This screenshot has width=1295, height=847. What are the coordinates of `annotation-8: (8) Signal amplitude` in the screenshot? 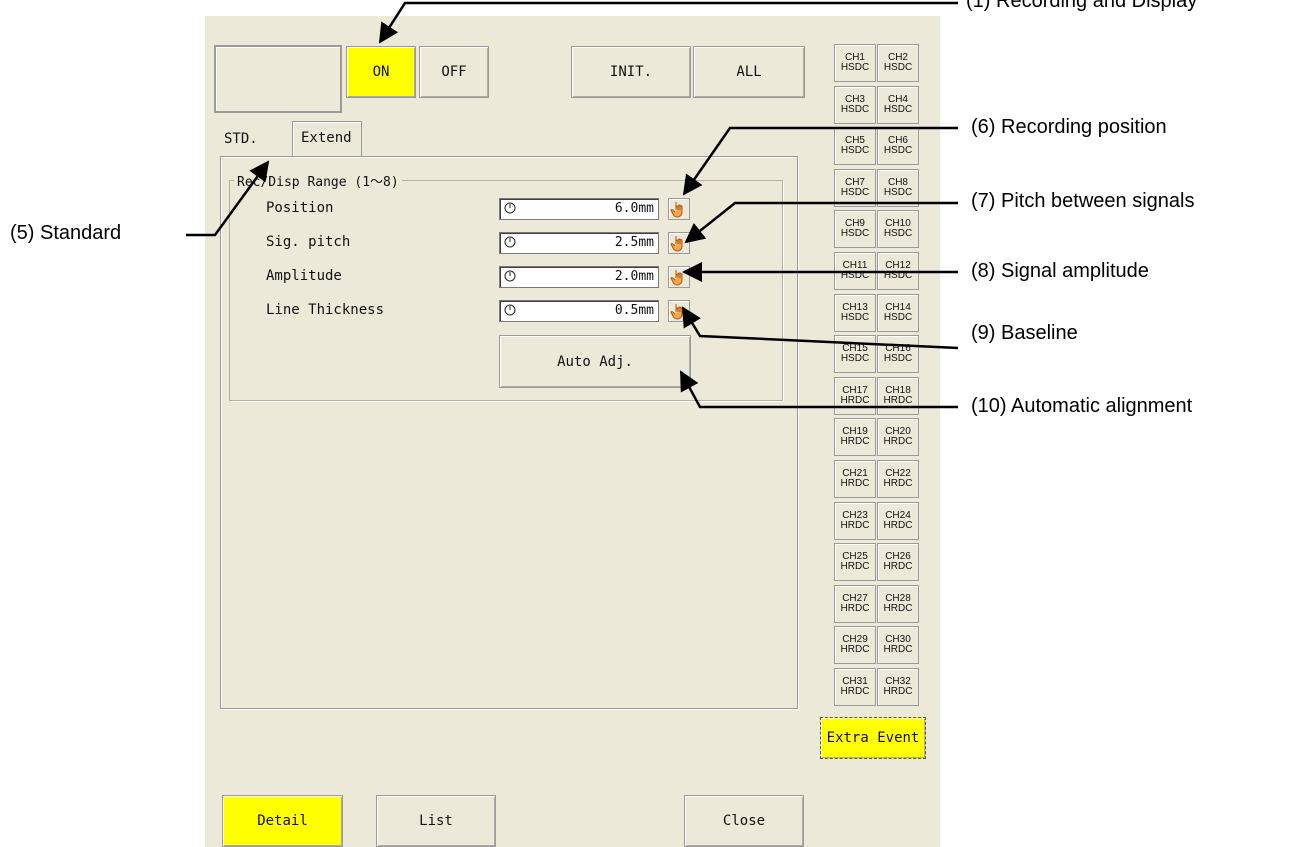 It's located at (1060, 271).